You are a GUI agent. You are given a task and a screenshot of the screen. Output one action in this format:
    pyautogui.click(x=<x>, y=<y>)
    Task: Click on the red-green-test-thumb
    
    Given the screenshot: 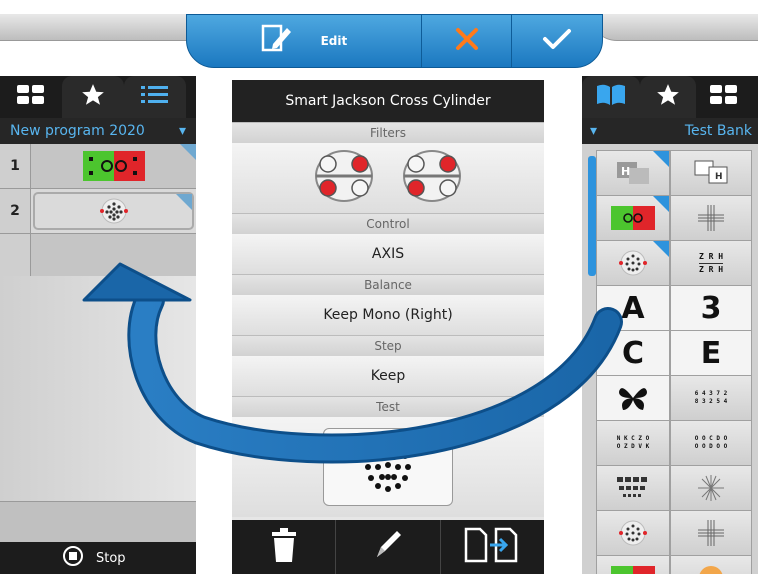 What is the action you would take?
    pyautogui.click(x=113, y=166)
    